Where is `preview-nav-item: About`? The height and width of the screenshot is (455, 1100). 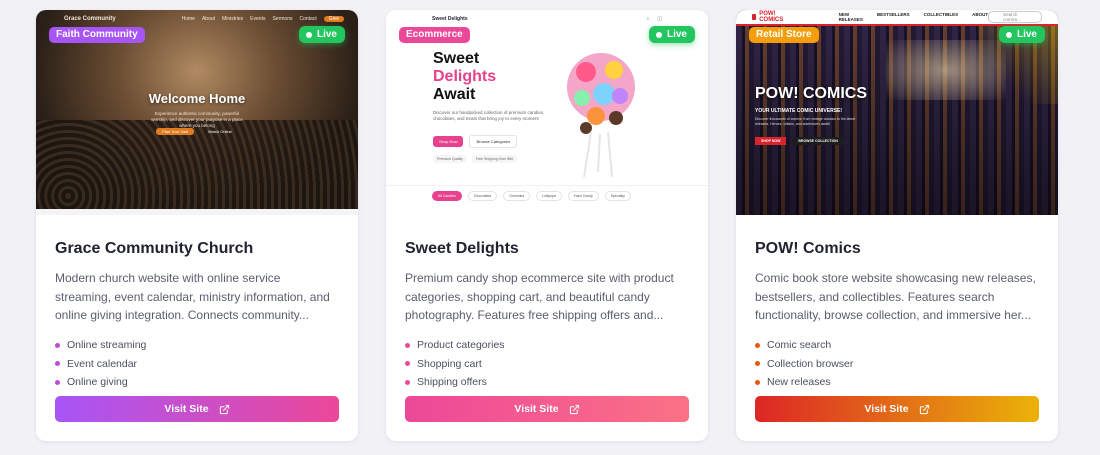
preview-nav-item: About is located at coordinates (208, 19).